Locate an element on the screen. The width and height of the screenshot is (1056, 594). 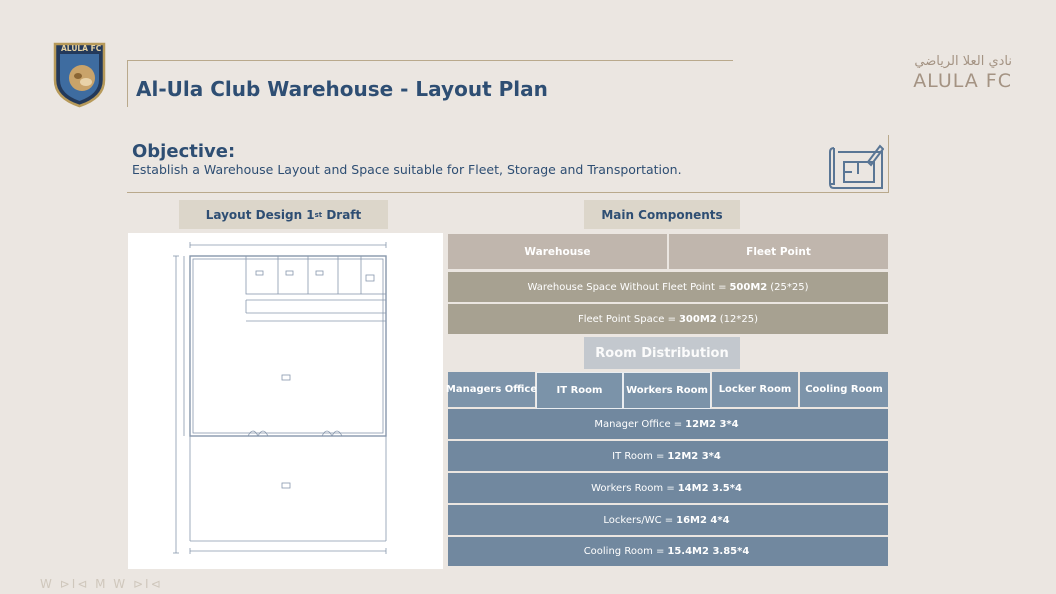
manager-office-row: Manager Office = 12M2 3*4 is located at coordinates (668, 424).